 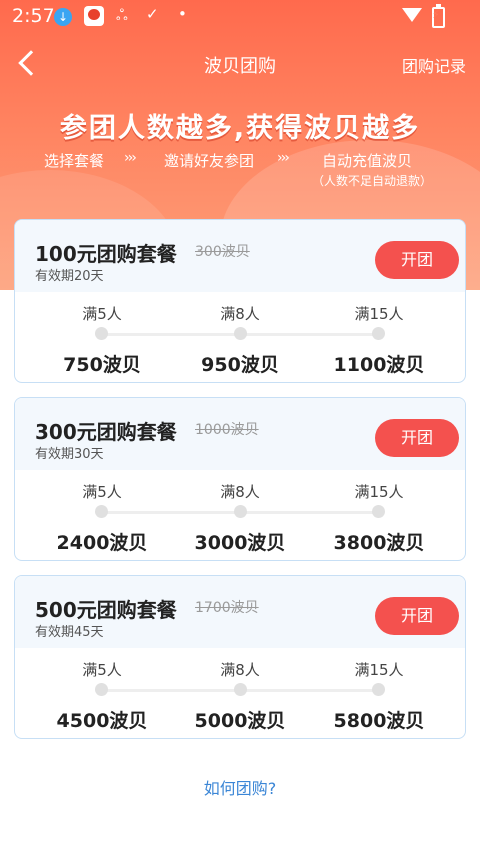 What do you see at coordinates (379, 543) in the screenshot?
I see `tier-value: 3800波贝` at bounding box center [379, 543].